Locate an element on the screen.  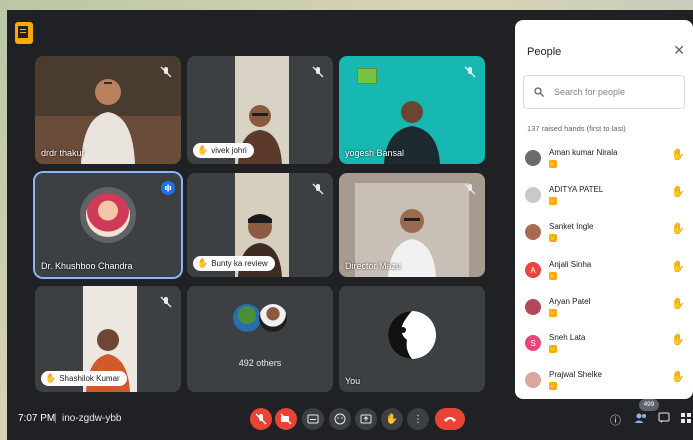
clock: 7:07 PM is located at coordinates (37, 418).